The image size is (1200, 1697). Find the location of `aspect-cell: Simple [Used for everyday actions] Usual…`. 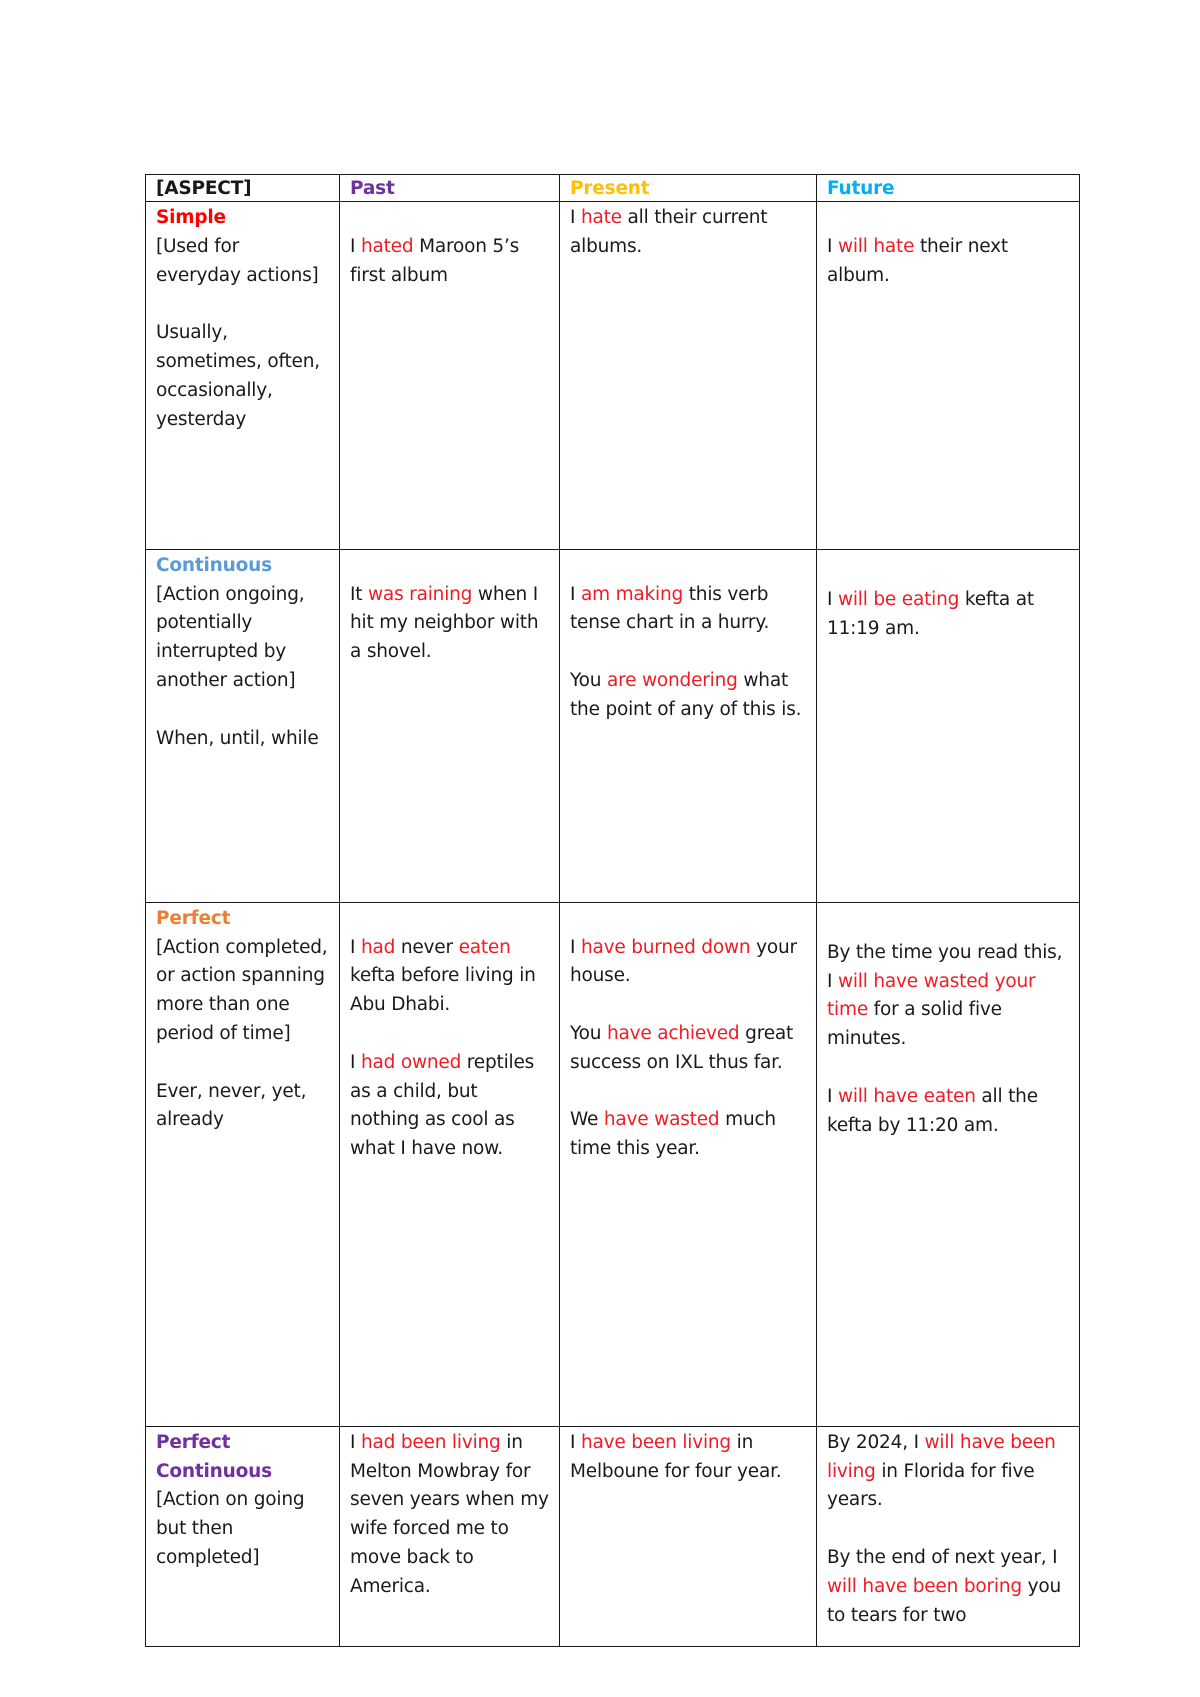

aspect-cell: Simple [Used for everyday actions] Usual… is located at coordinates (242, 375).